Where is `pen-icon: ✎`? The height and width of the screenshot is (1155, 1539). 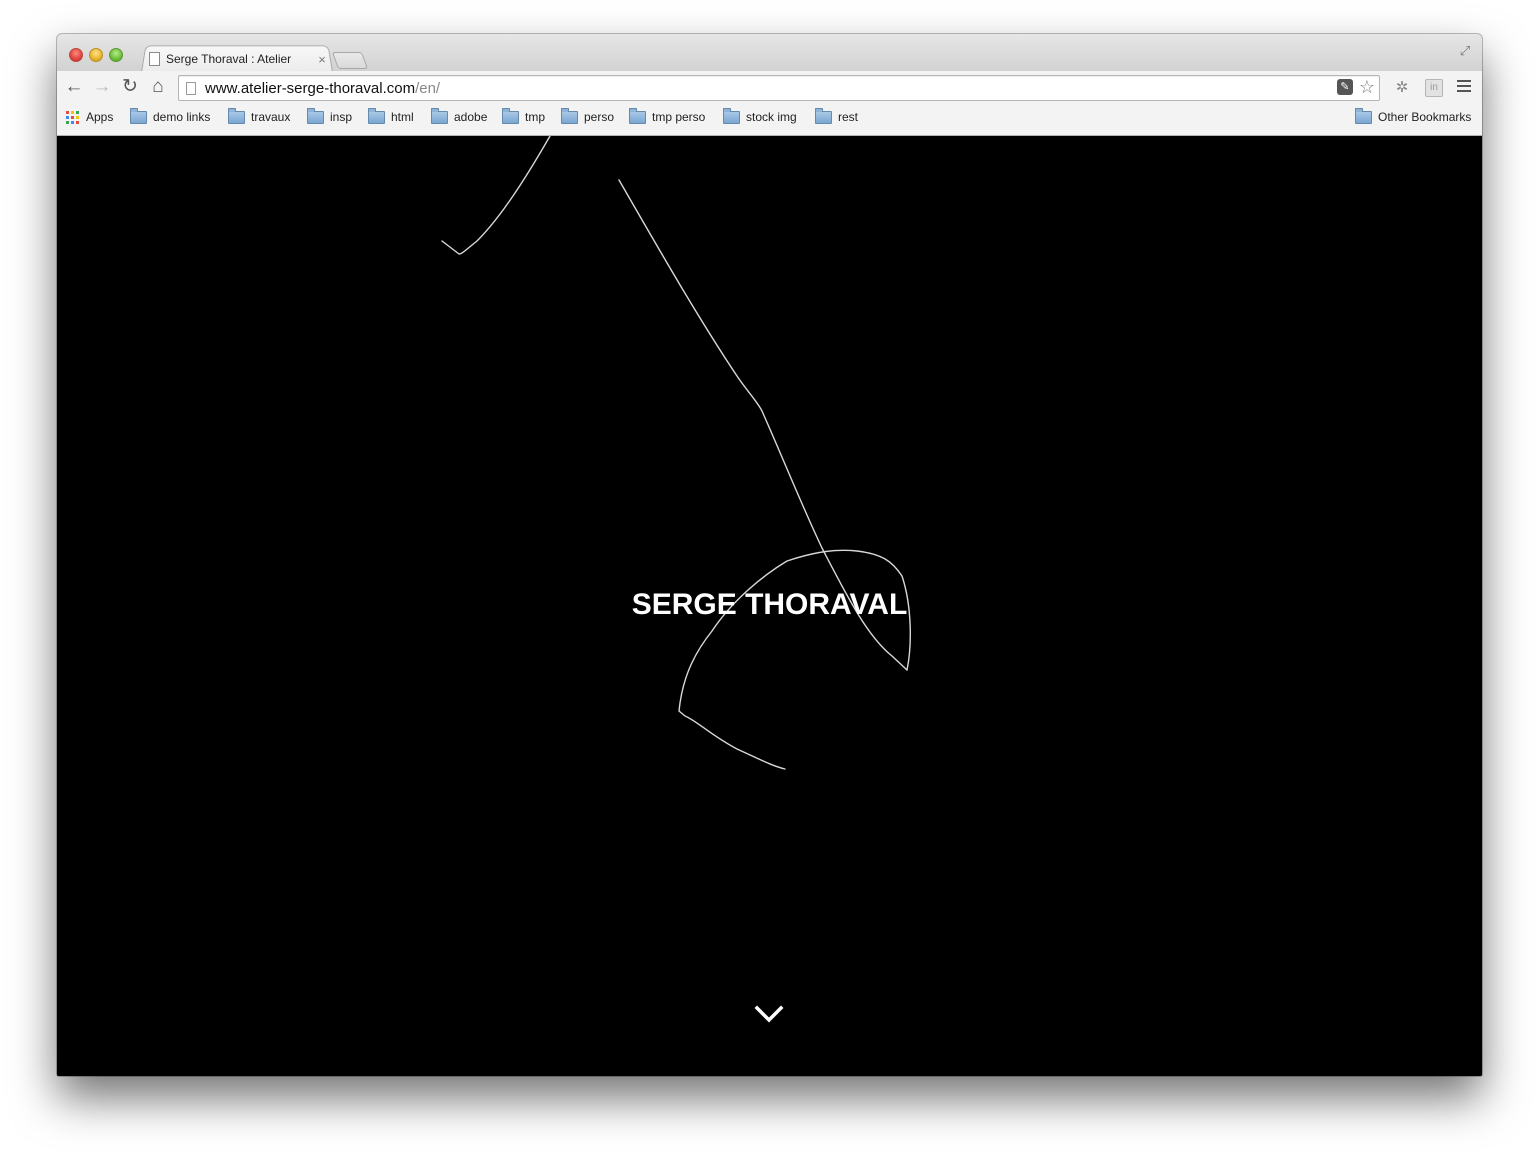 pen-icon: ✎ is located at coordinates (1344, 87).